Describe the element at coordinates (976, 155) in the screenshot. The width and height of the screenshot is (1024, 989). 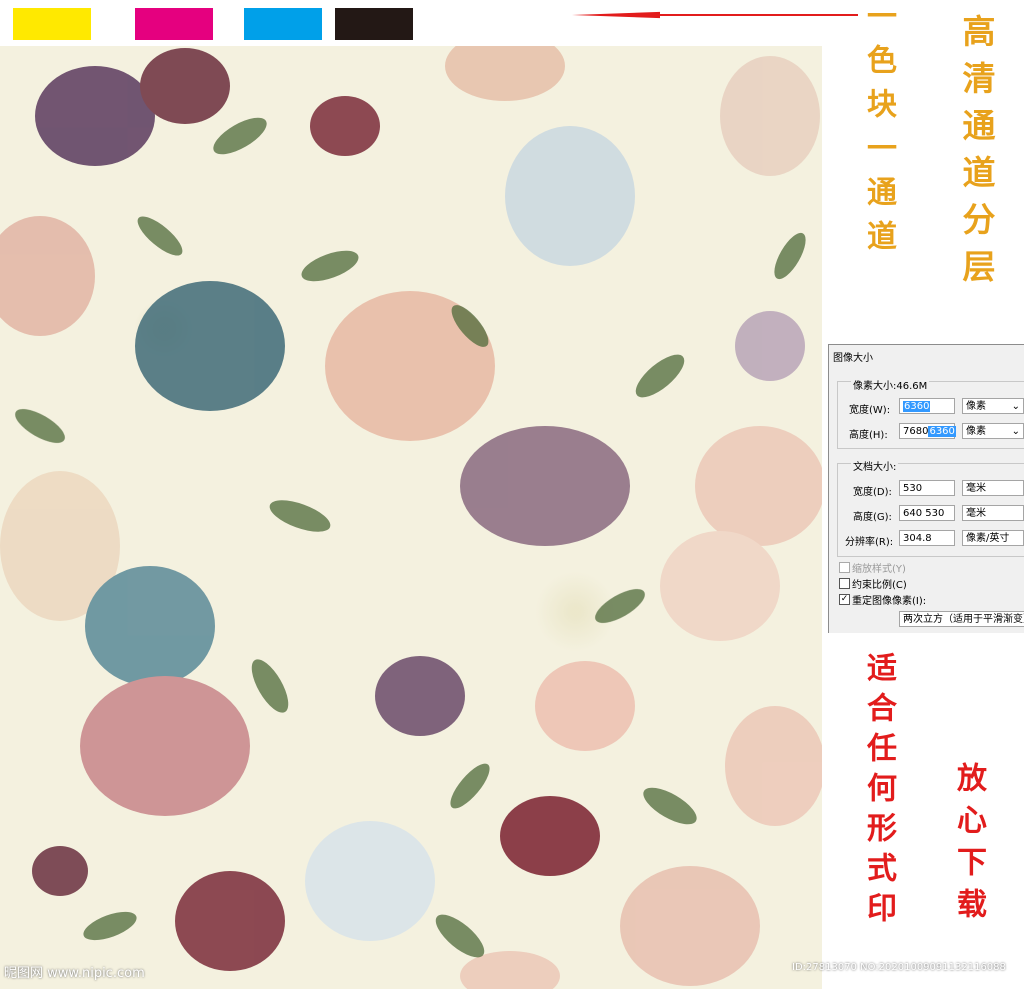
I see `caption-hd-layers: 高清通道分层` at that location.